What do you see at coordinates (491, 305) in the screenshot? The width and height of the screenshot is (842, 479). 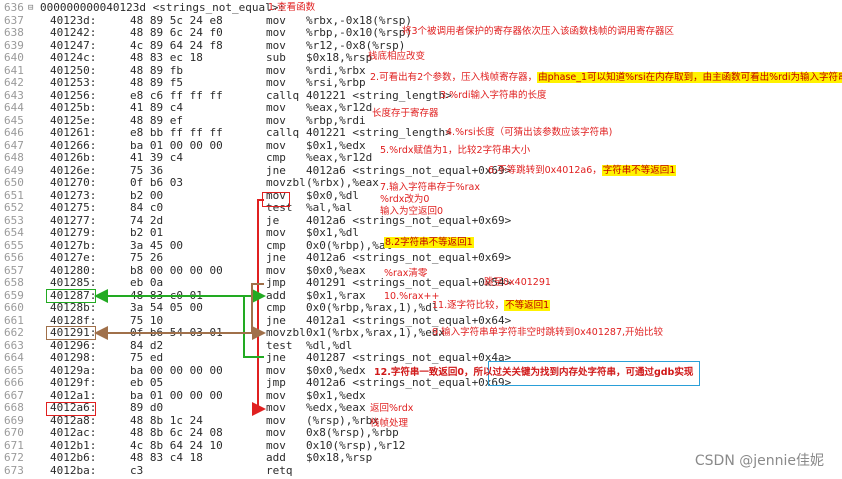 I see `note-char-compare: 11.逐字符比较，不等返回1` at bounding box center [491, 305].